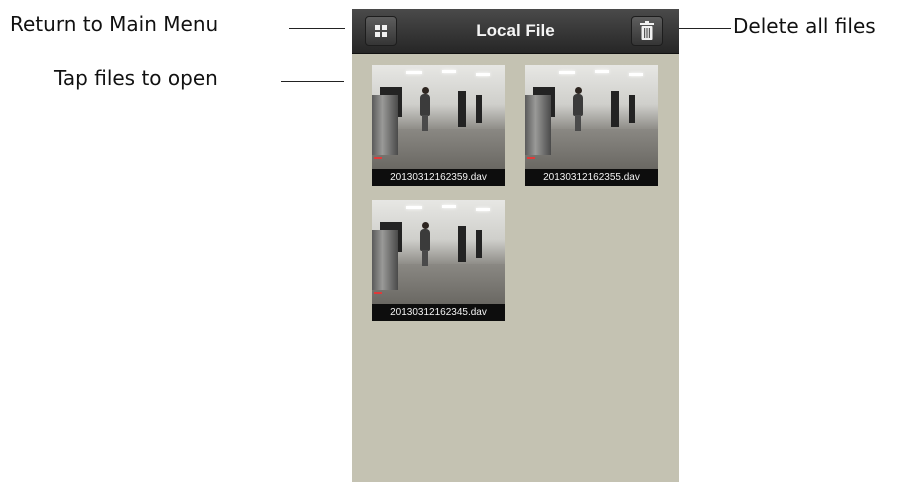 Image resolution: width=912 pixels, height=482 pixels. I want to click on page-title: Local File, so click(515, 30).